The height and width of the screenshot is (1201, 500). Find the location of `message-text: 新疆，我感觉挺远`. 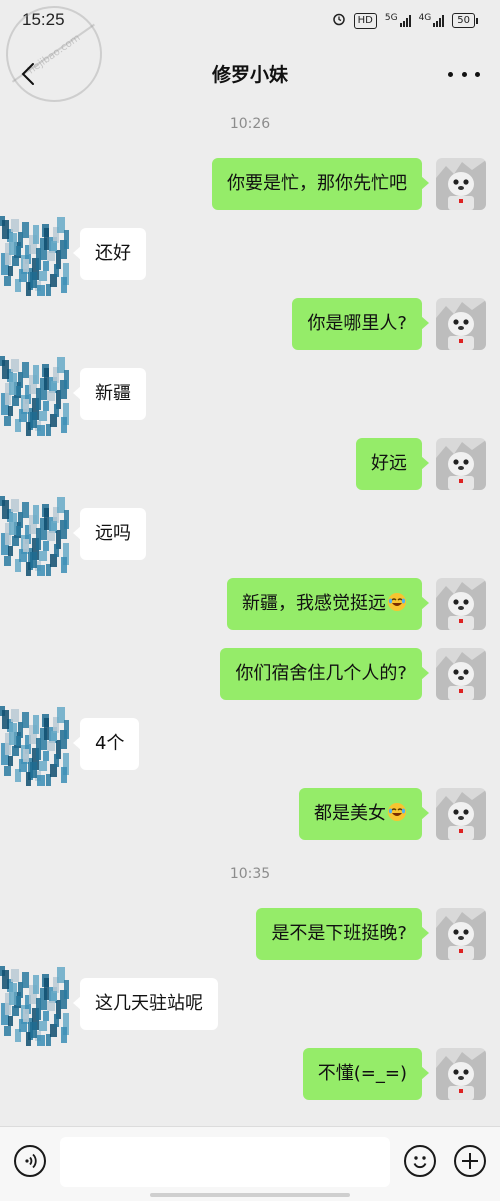

message-text: 新疆，我感觉挺远 is located at coordinates (314, 603).